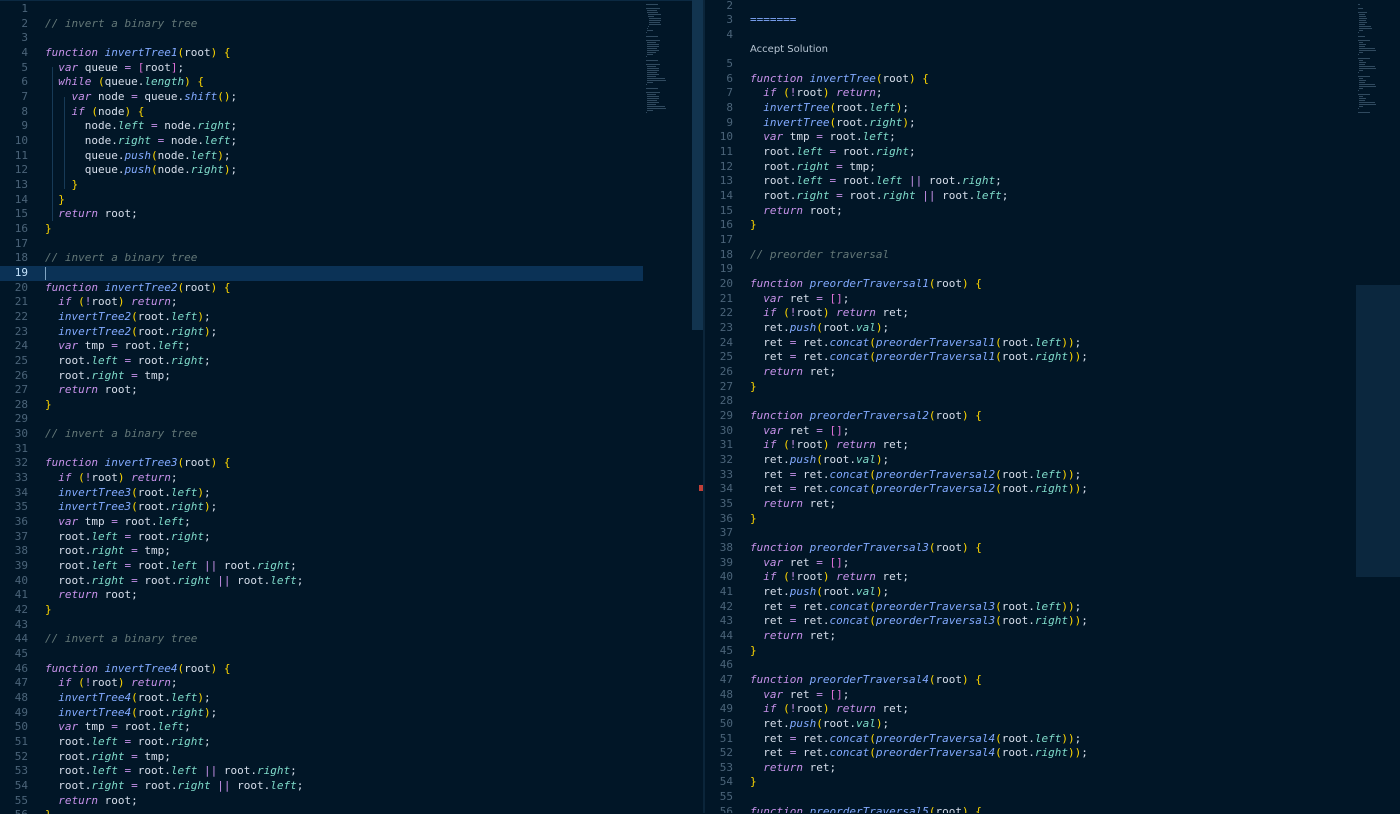  I want to click on code-line: 47 function preorderTraversal4(root) {, so click(1025, 680).